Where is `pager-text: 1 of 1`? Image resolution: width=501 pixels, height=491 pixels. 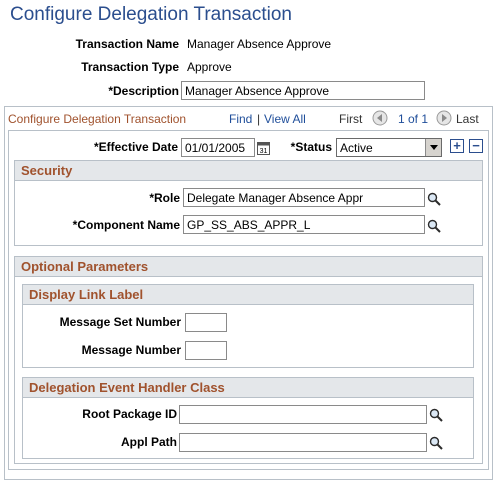 pager-text: 1 of 1 is located at coordinates (413, 119).